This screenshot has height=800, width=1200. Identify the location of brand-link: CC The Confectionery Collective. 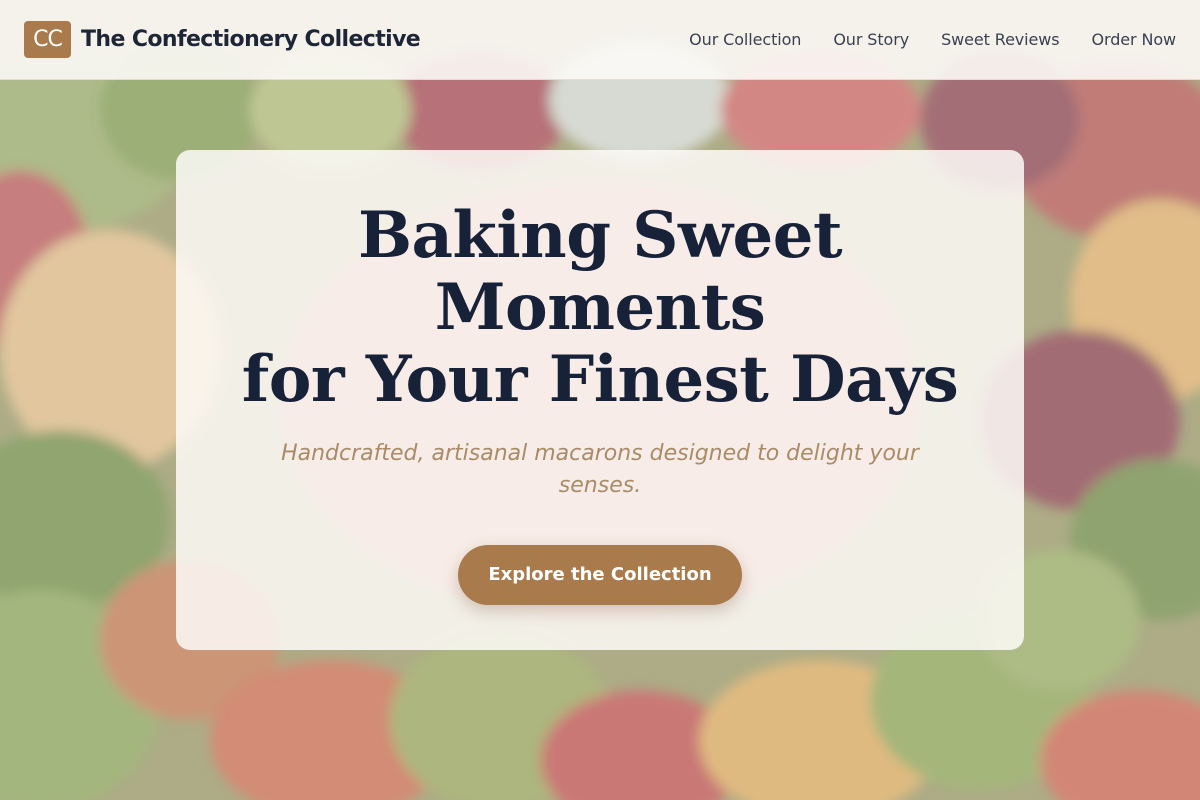
(222, 39).